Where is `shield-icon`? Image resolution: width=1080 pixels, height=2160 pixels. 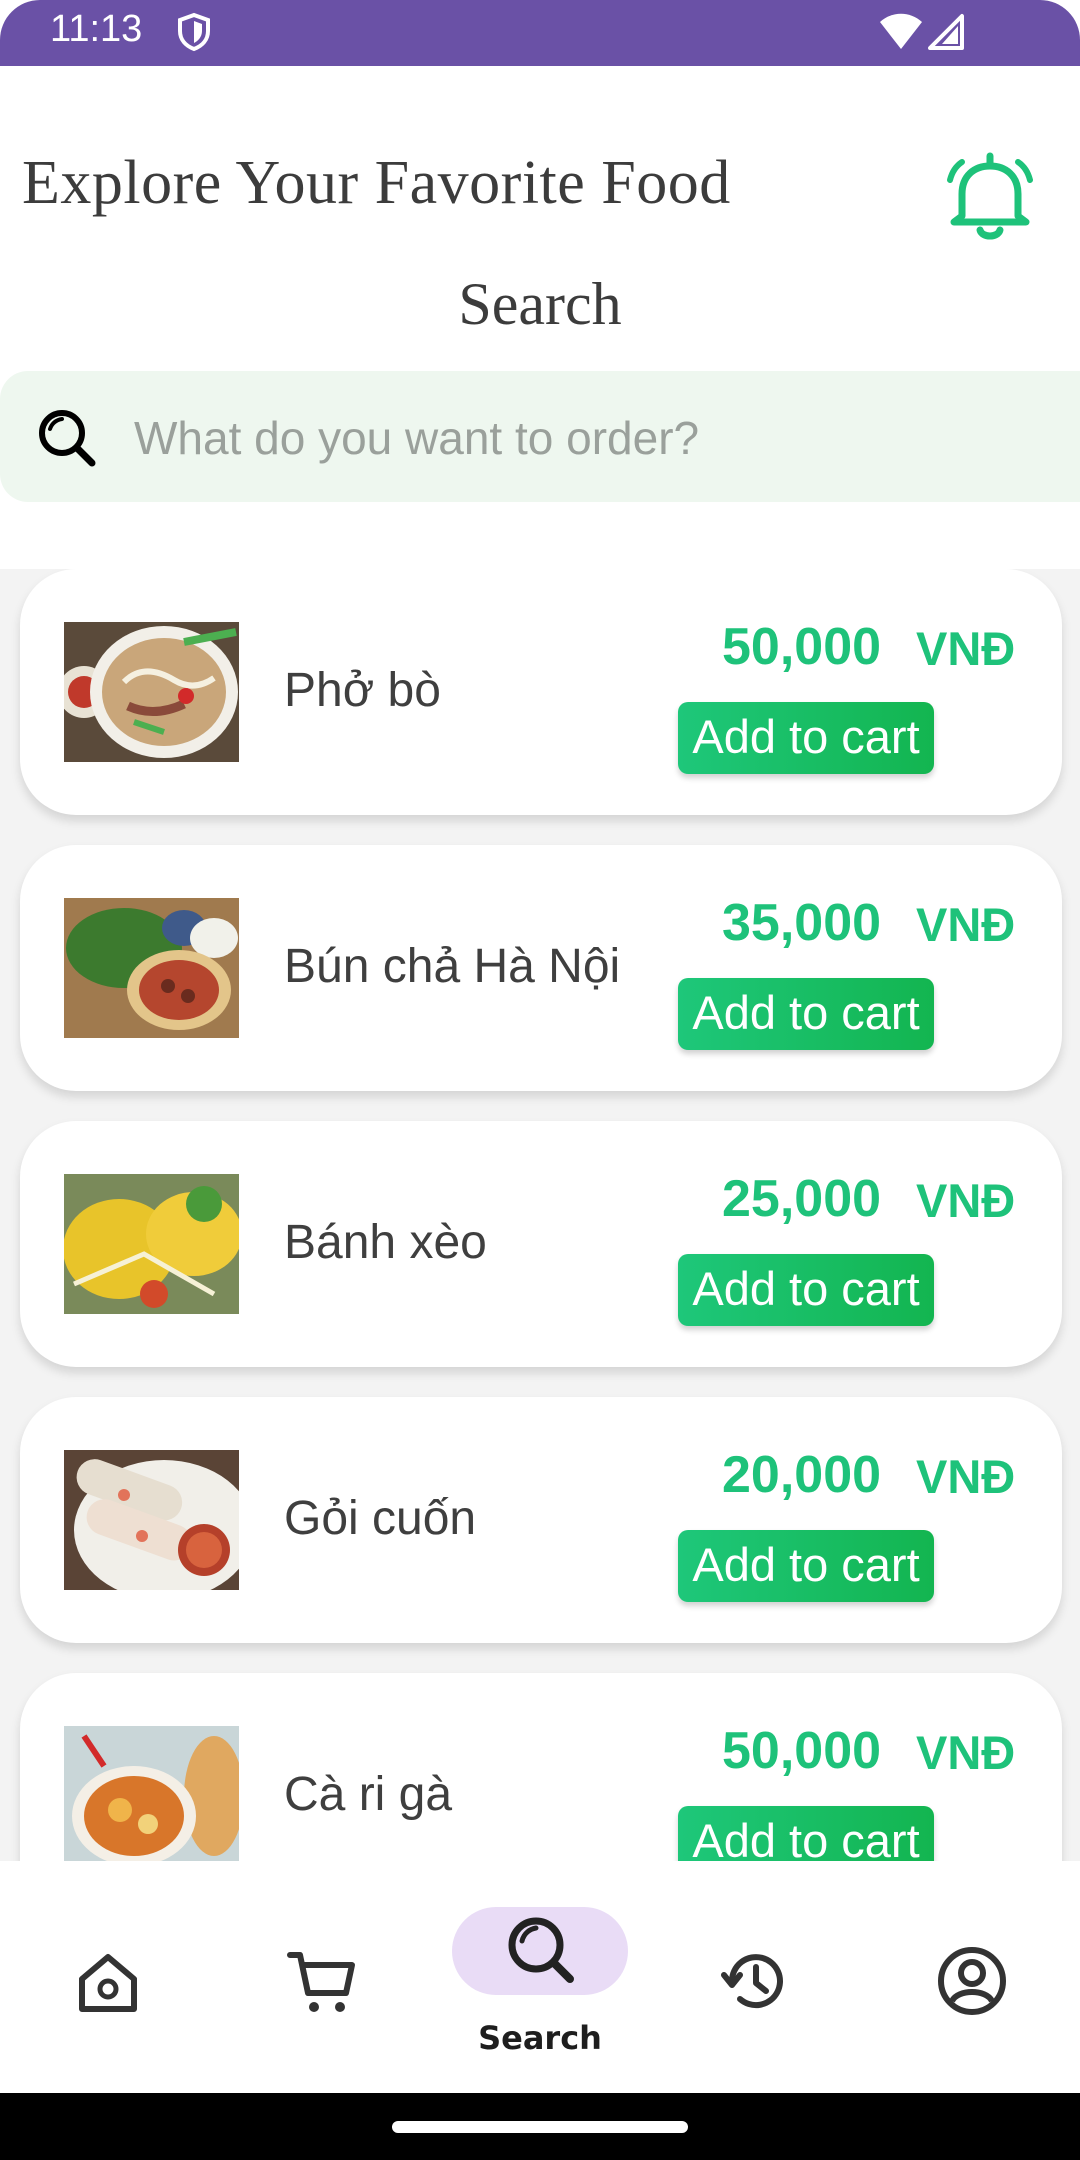
shield-icon is located at coordinates (194, 34).